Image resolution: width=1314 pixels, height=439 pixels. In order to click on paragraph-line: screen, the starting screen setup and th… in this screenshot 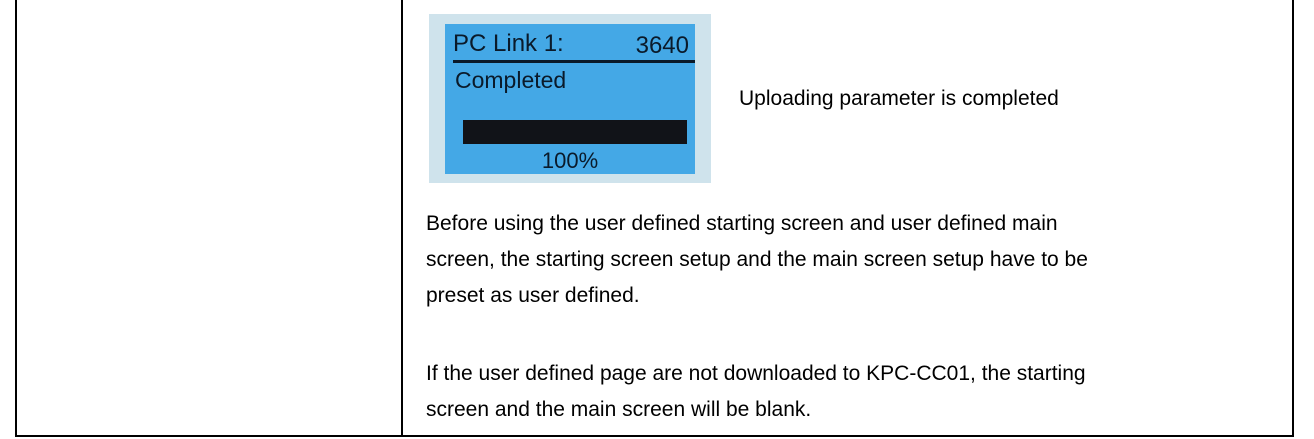, I will do `click(757, 259)`.